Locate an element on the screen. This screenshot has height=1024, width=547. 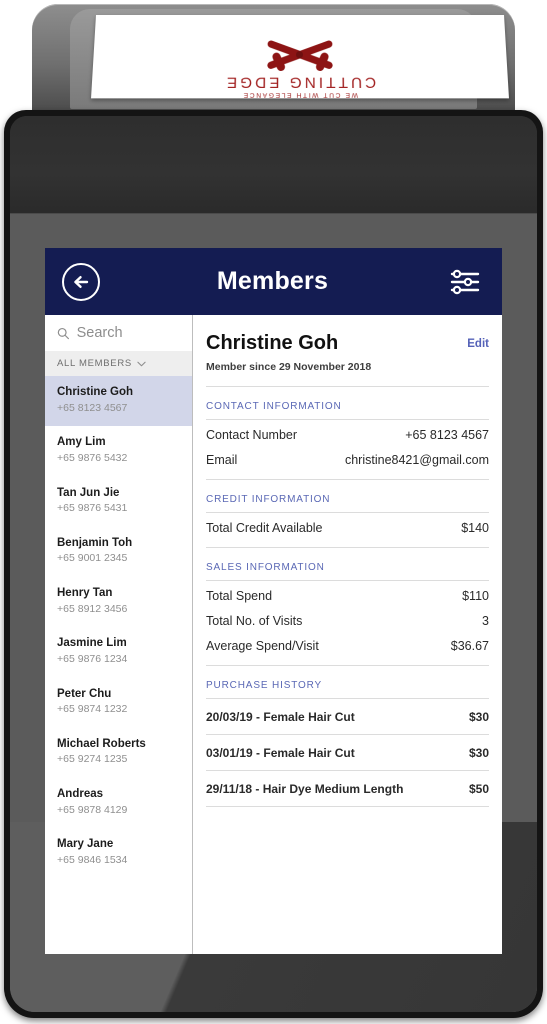
member-list-item-name: Henry Tan is located at coordinates (85, 593).